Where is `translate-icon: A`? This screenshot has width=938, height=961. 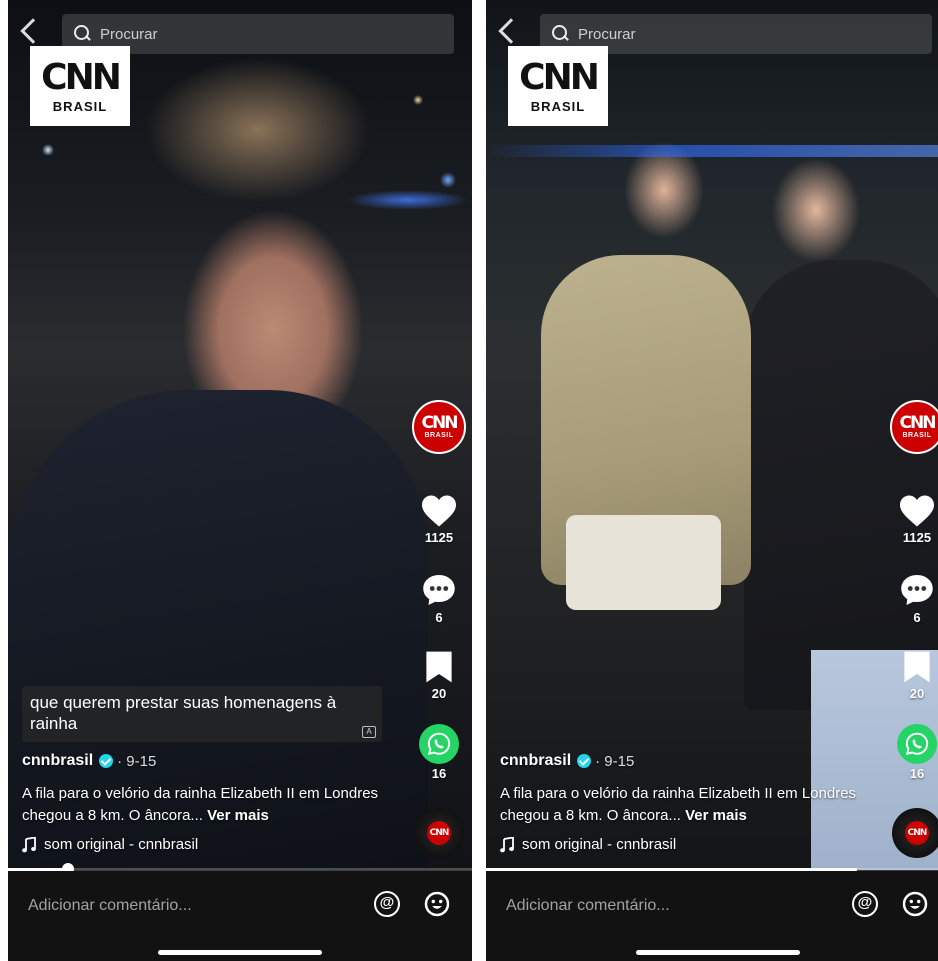
translate-icon: A is located at coordinates (369, 732).